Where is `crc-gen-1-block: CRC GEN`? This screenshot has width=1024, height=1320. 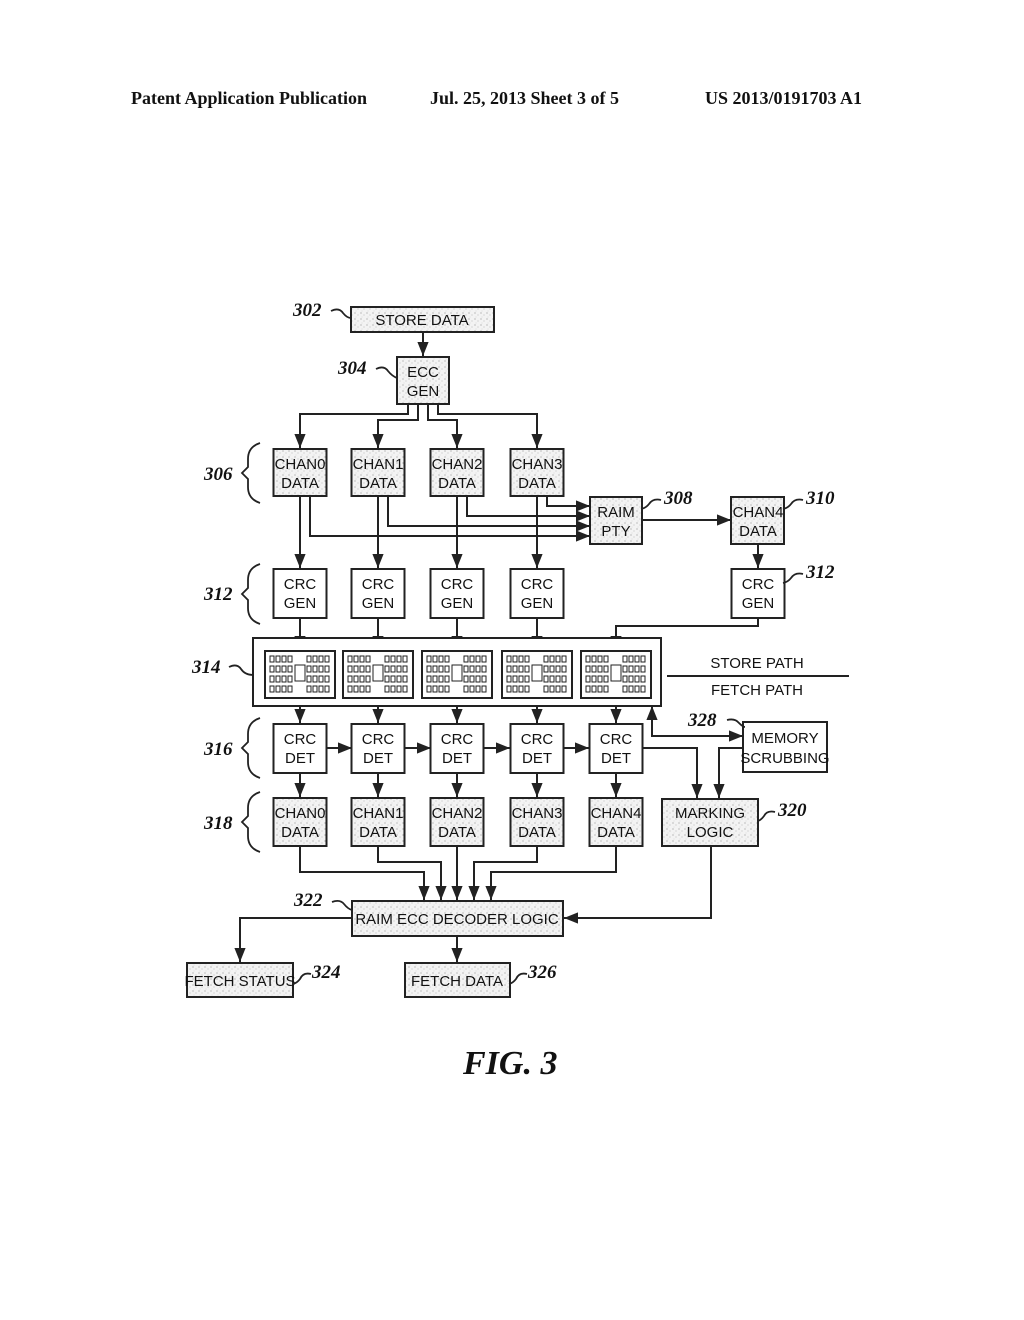
crc-gen-1-block: CRC GEN is located at coordinates (378, 593).